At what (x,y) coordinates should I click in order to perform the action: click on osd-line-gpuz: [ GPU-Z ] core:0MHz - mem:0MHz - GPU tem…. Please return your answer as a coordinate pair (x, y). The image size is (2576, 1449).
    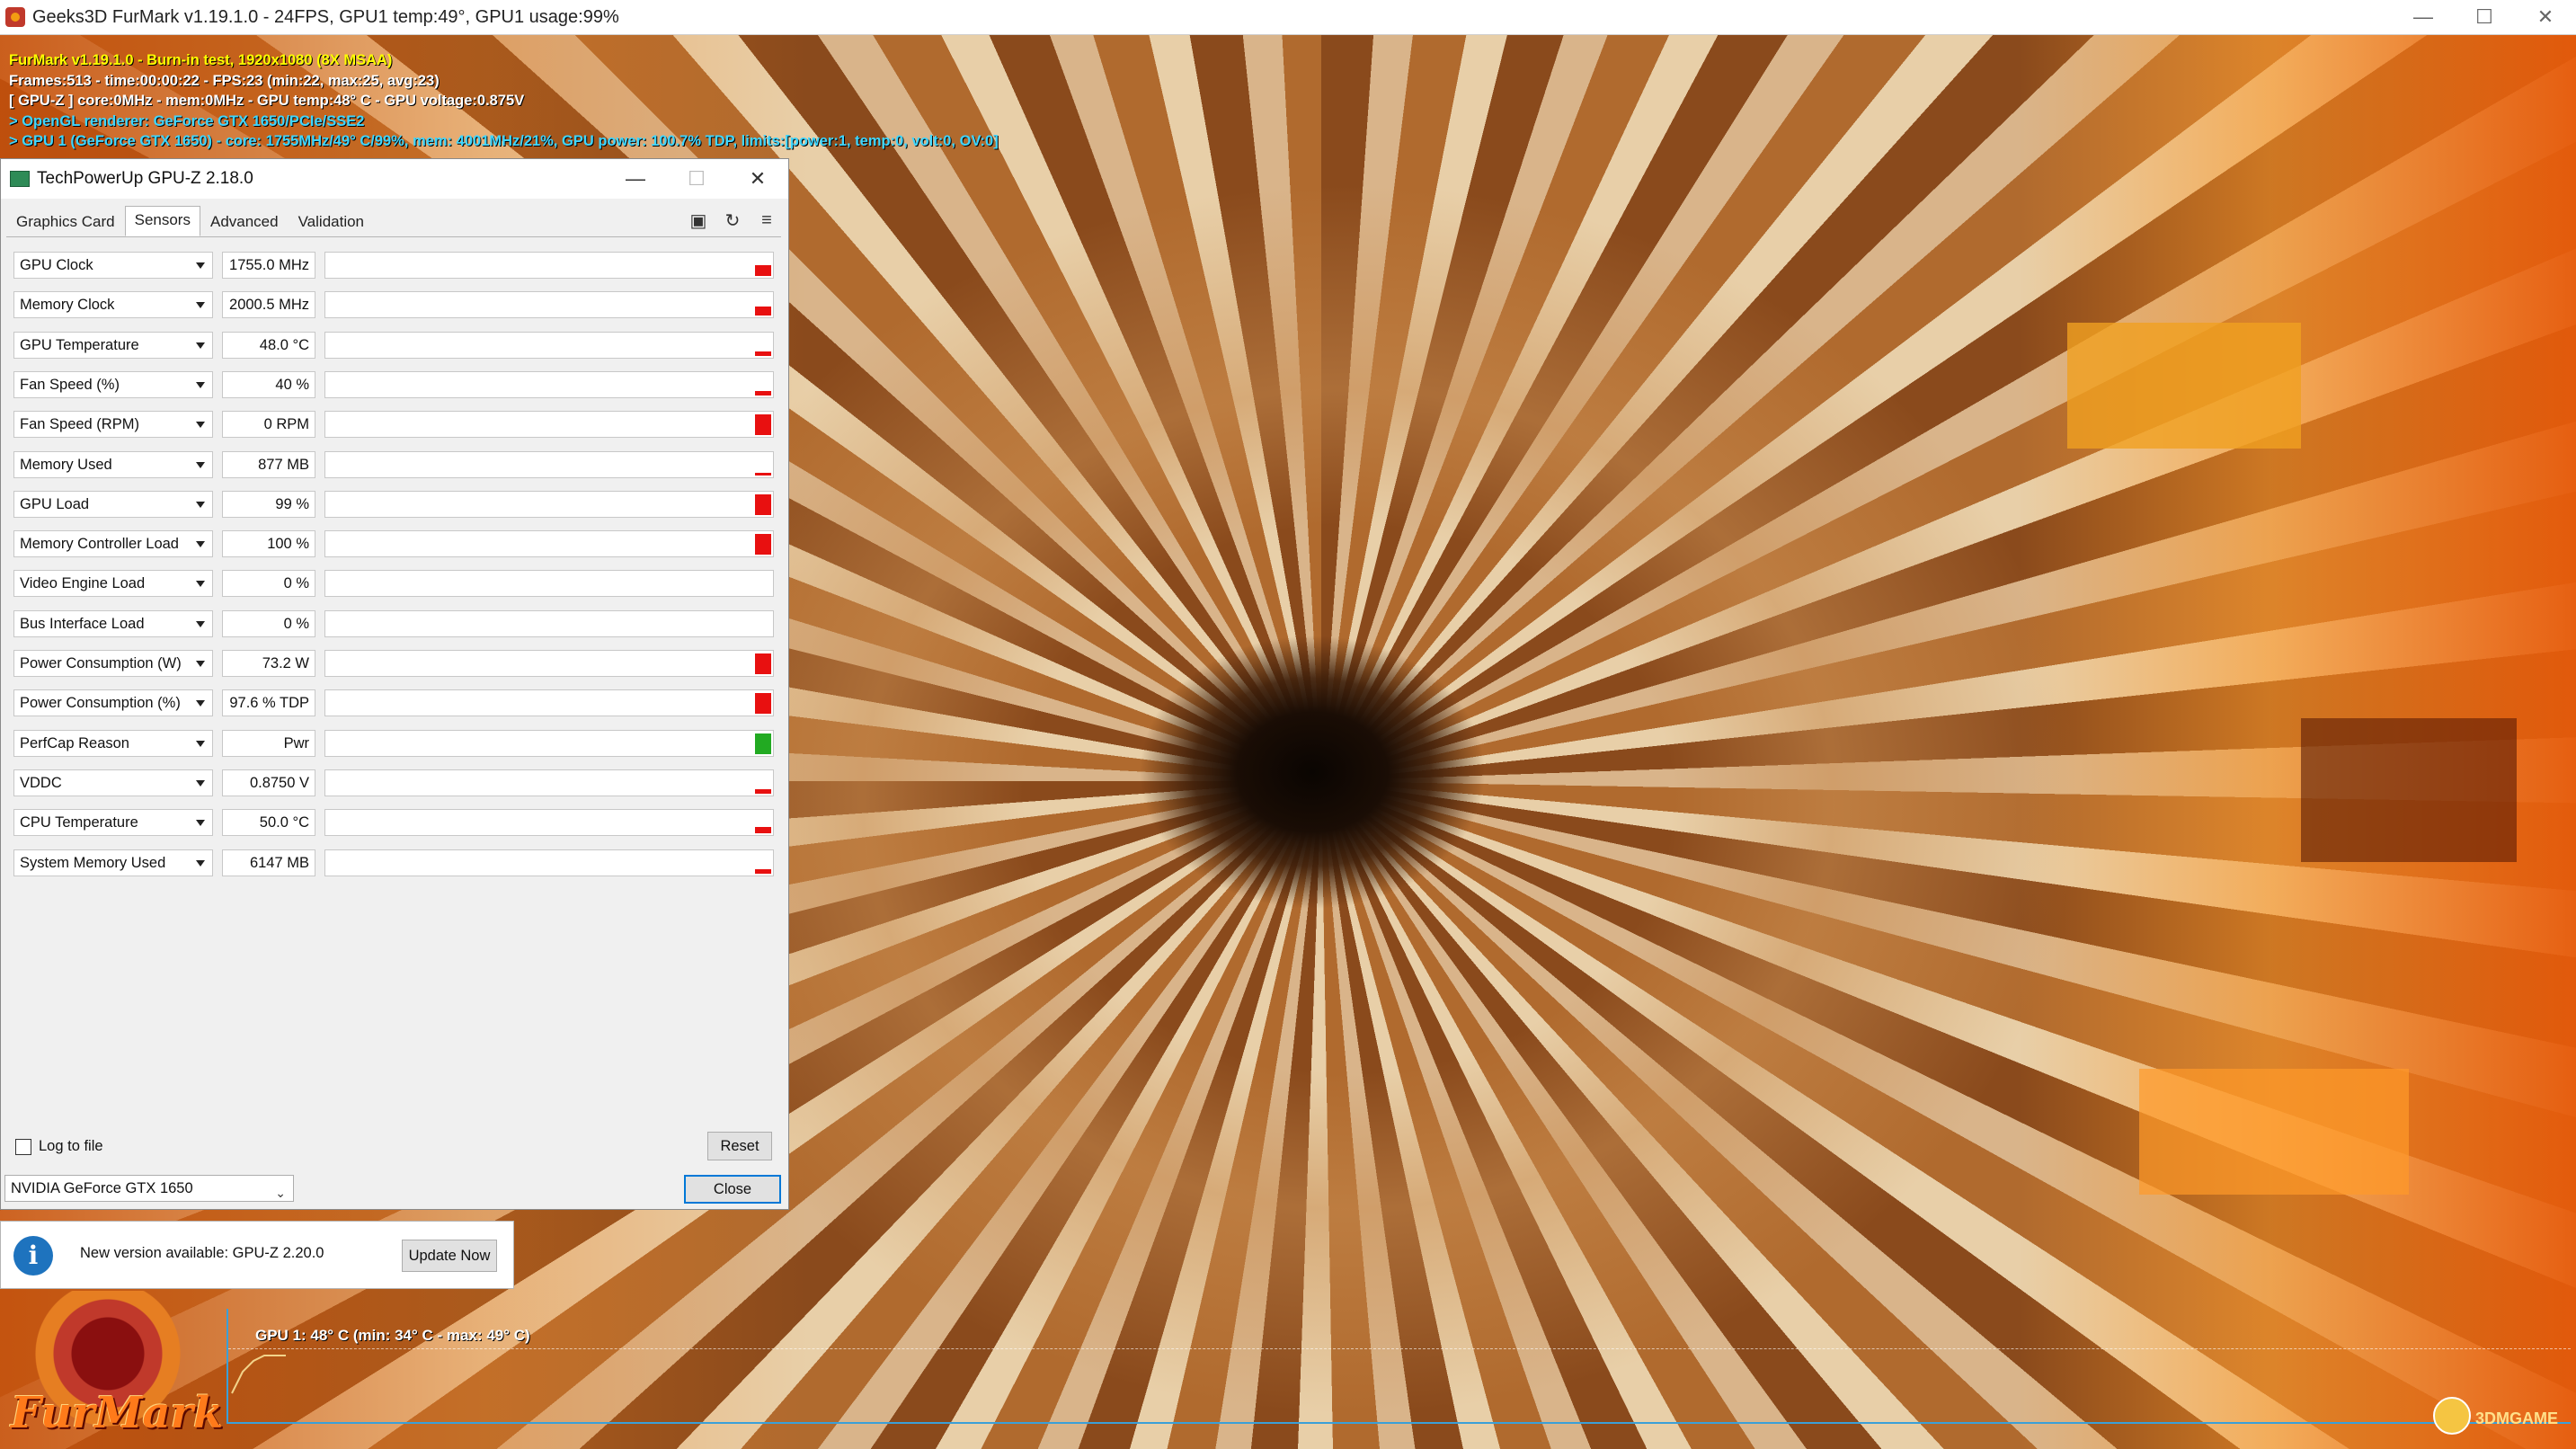
    Looking at the image, I should click on (267, 101).